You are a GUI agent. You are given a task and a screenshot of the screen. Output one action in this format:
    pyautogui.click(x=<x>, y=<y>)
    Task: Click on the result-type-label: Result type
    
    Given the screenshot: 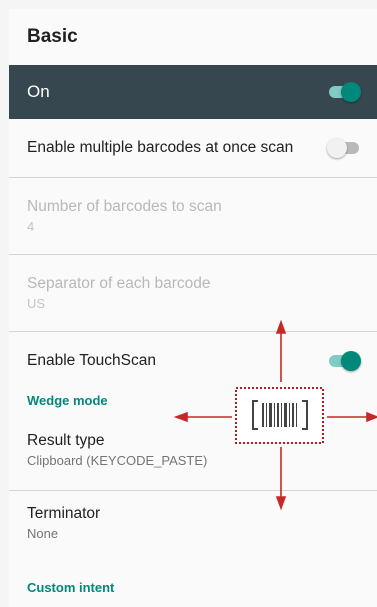 What is the action you would take?
    pyautogui.click(x=66, y=440)
    